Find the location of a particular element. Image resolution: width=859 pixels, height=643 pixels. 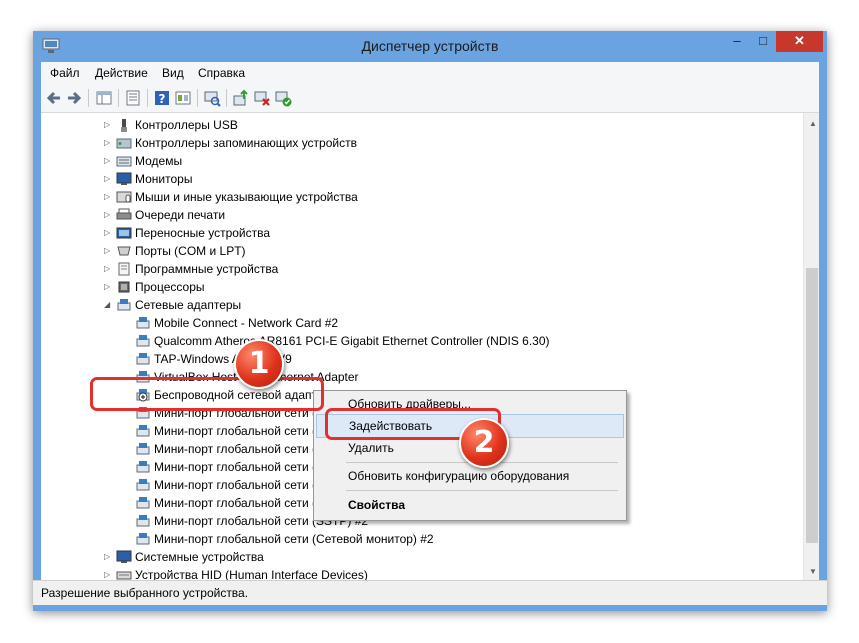

uninstall-device-icon is located at coordinates (262, 98).